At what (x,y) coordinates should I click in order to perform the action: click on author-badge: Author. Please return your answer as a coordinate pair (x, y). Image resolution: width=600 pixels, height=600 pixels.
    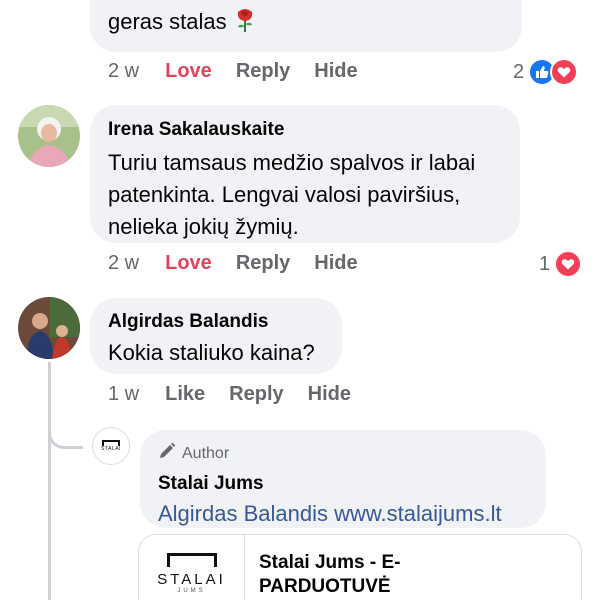
    Looking at the image, I should click on (344, 453).